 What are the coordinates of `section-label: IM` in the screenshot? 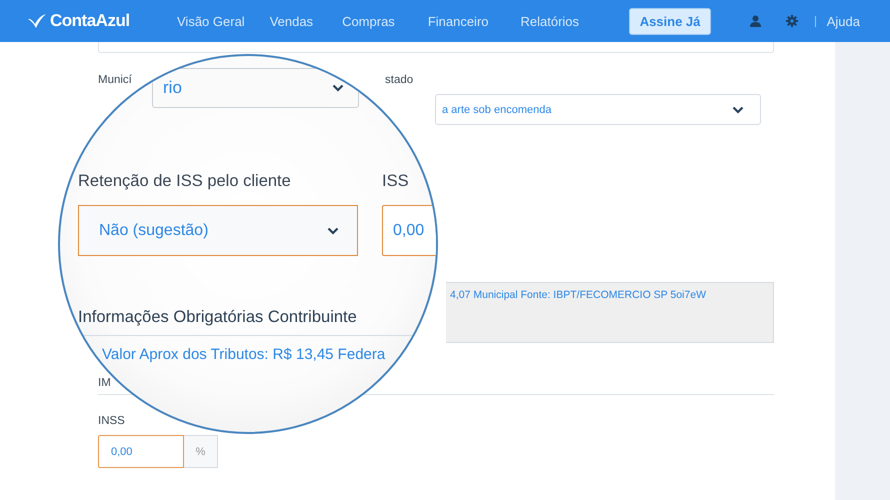 It's located at (104, 383).